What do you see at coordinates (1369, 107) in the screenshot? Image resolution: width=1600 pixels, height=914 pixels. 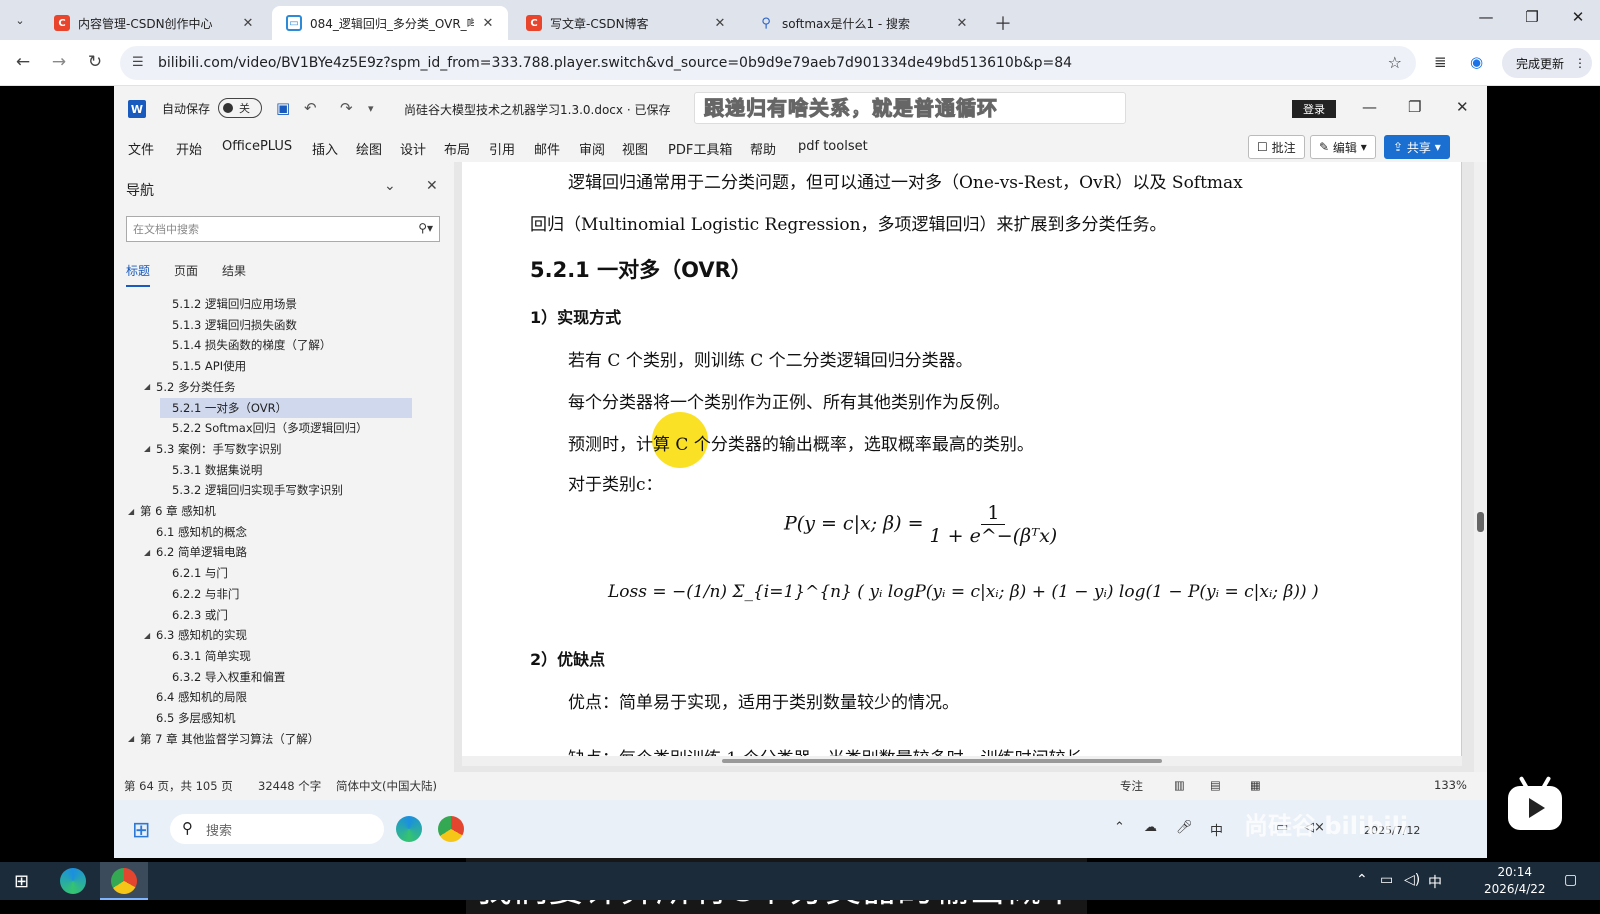 I see `word-minimize-icon: —` at bounding box center [1369, 107].